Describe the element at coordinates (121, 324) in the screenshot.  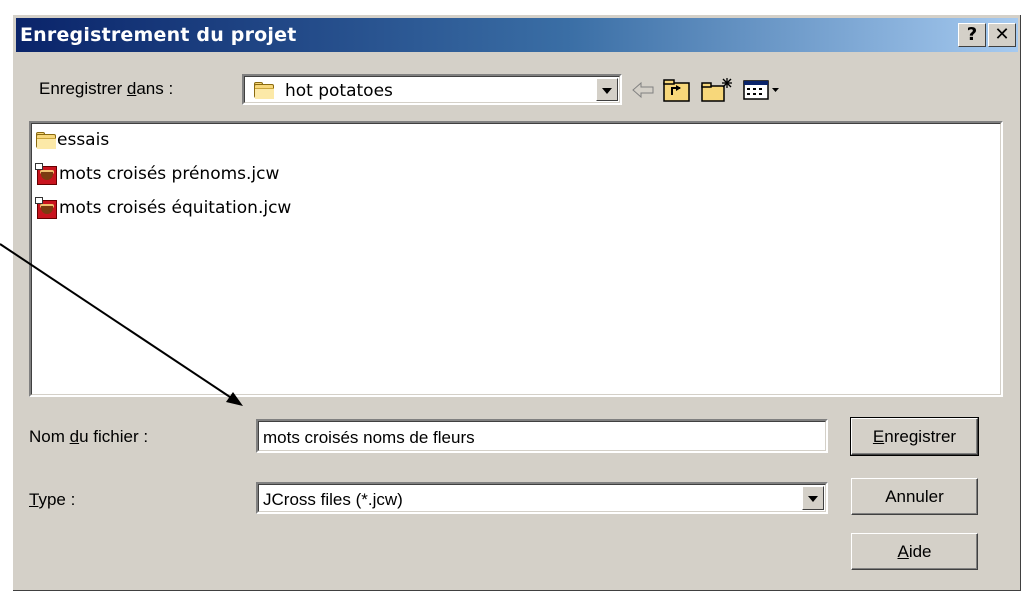
I see `annotation-arrow` at that location.